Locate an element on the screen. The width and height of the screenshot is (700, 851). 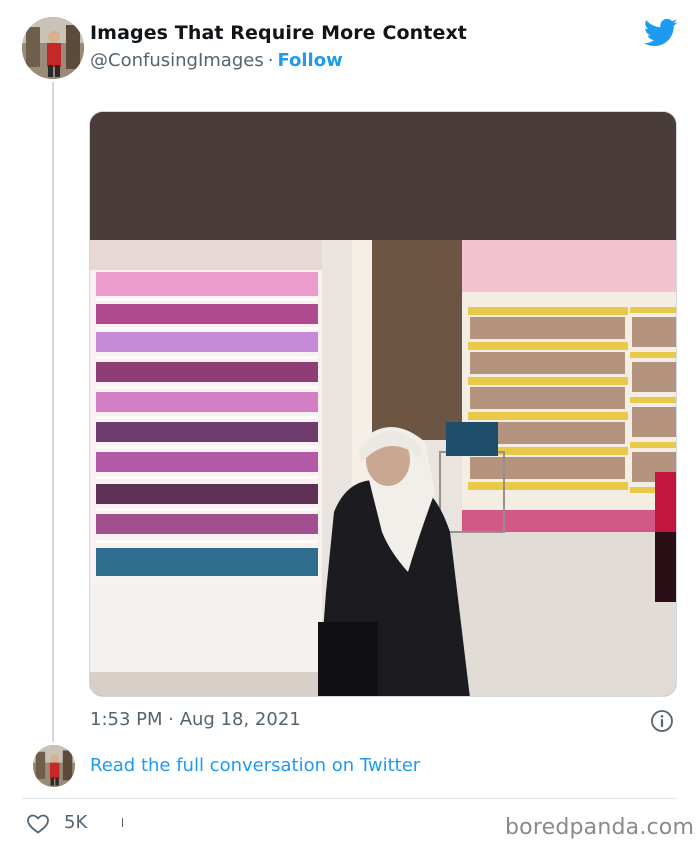
account-name: Images That Require More Context is located at coordinates (278, 33).